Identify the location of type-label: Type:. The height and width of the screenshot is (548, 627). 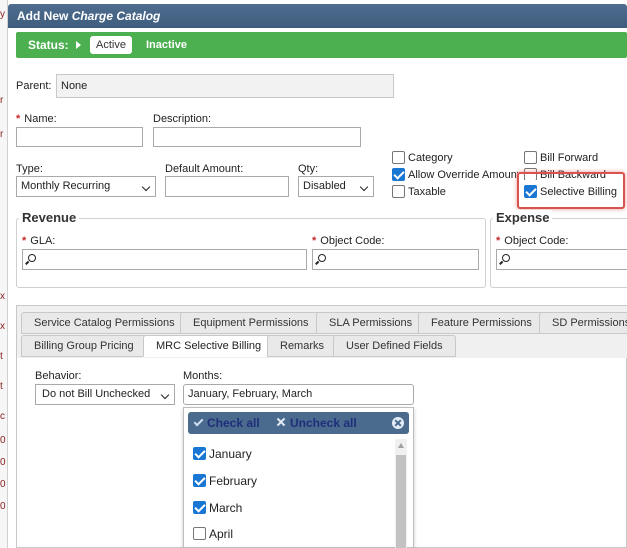
(29, 169).